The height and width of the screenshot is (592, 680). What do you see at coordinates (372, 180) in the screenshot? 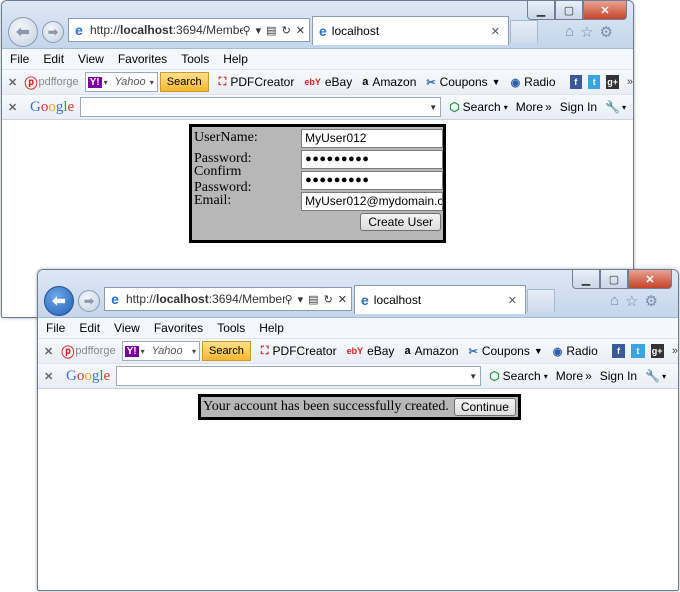
I see `confirm-password-input: ●●●●●●●●●` at bounding box center [372, 180].